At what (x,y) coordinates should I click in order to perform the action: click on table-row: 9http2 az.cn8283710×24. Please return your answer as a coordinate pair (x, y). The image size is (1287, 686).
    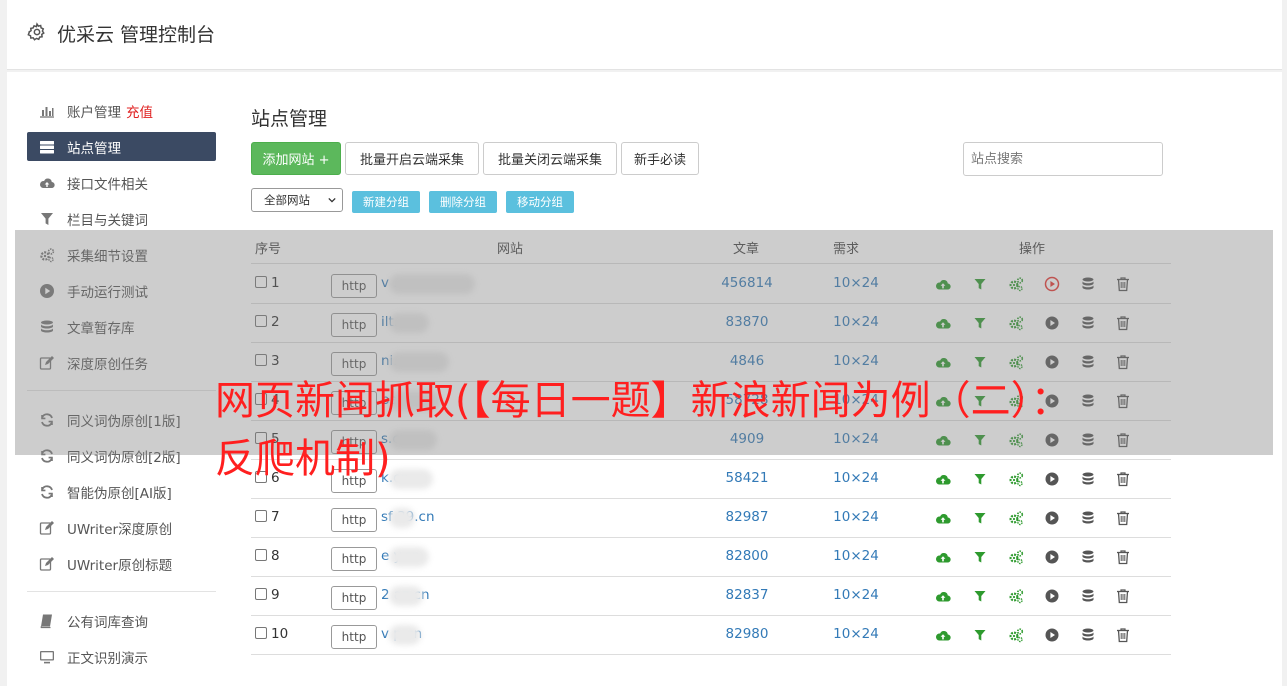
    Looking at the image, I should click on (711, 596).